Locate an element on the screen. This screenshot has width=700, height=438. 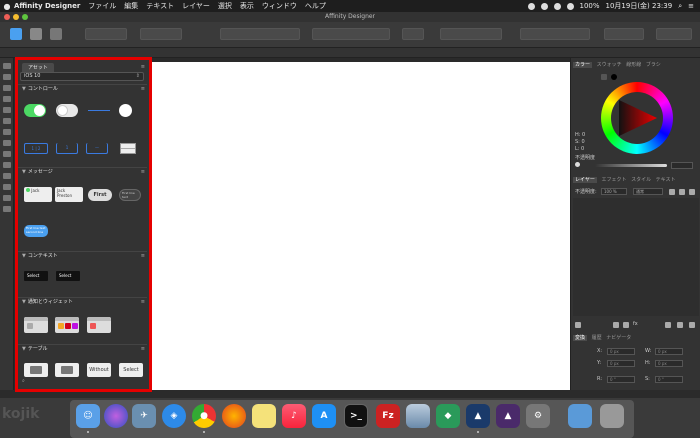
asset-context-select-2: Select is located at coordinates (68, 276).